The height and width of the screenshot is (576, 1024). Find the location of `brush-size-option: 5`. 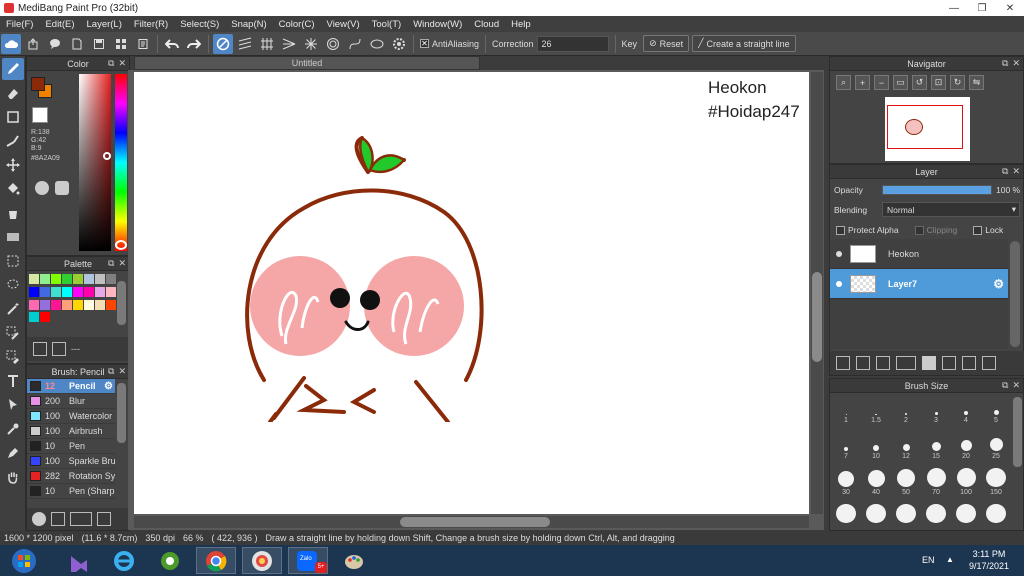

brush-size-option: 5 is located at coordinates (996, 411).